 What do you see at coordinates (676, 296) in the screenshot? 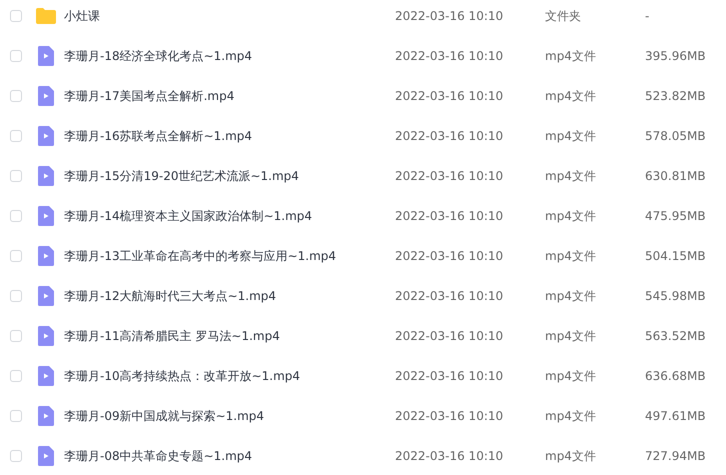
I see `file-size: 545.98MB` at bounding box center [676, 296].